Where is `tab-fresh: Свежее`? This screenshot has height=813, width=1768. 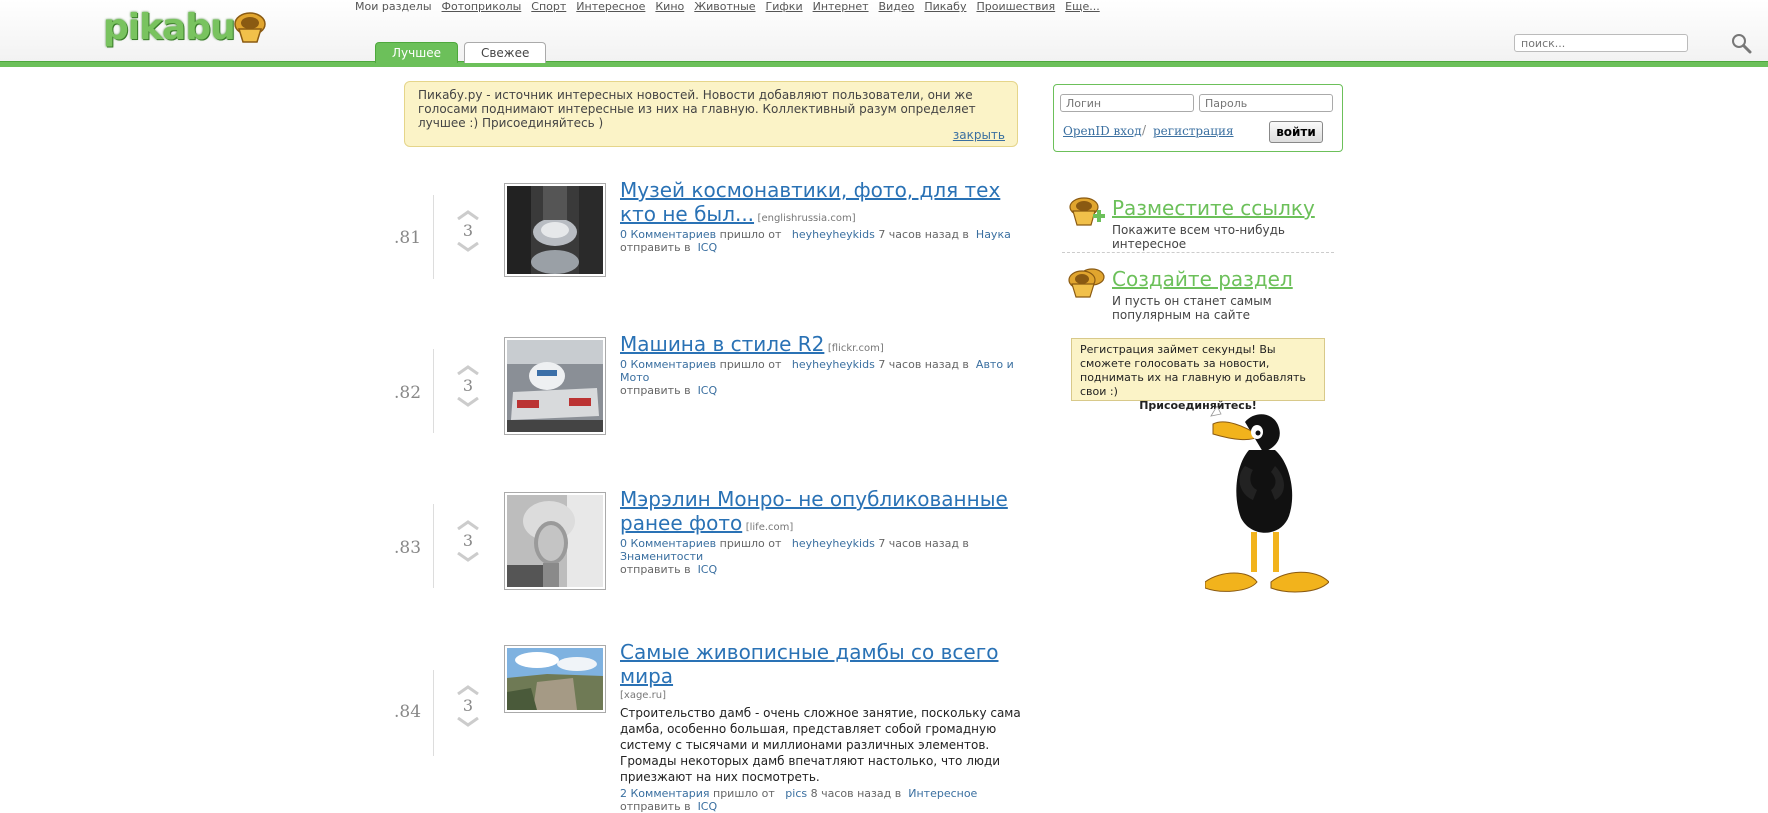 tab-fresh: Свежее is located at coordinates (505, 52).